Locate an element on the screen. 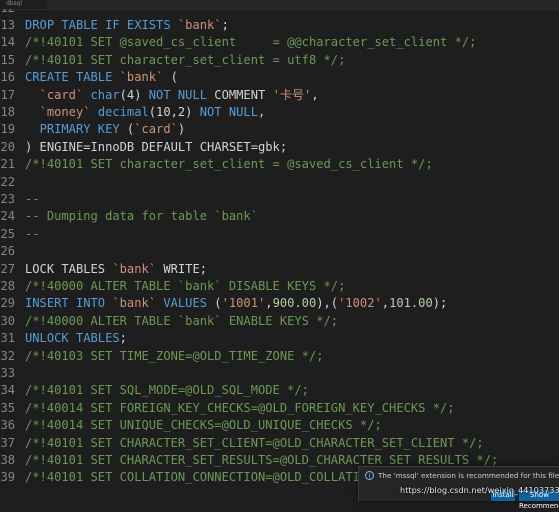 The width and height of the screenshot is (559, 512). code-token: ) ENGINE=InnoDB DEFAULT CHARSET=gbk; is located at coordinates (156, 146).